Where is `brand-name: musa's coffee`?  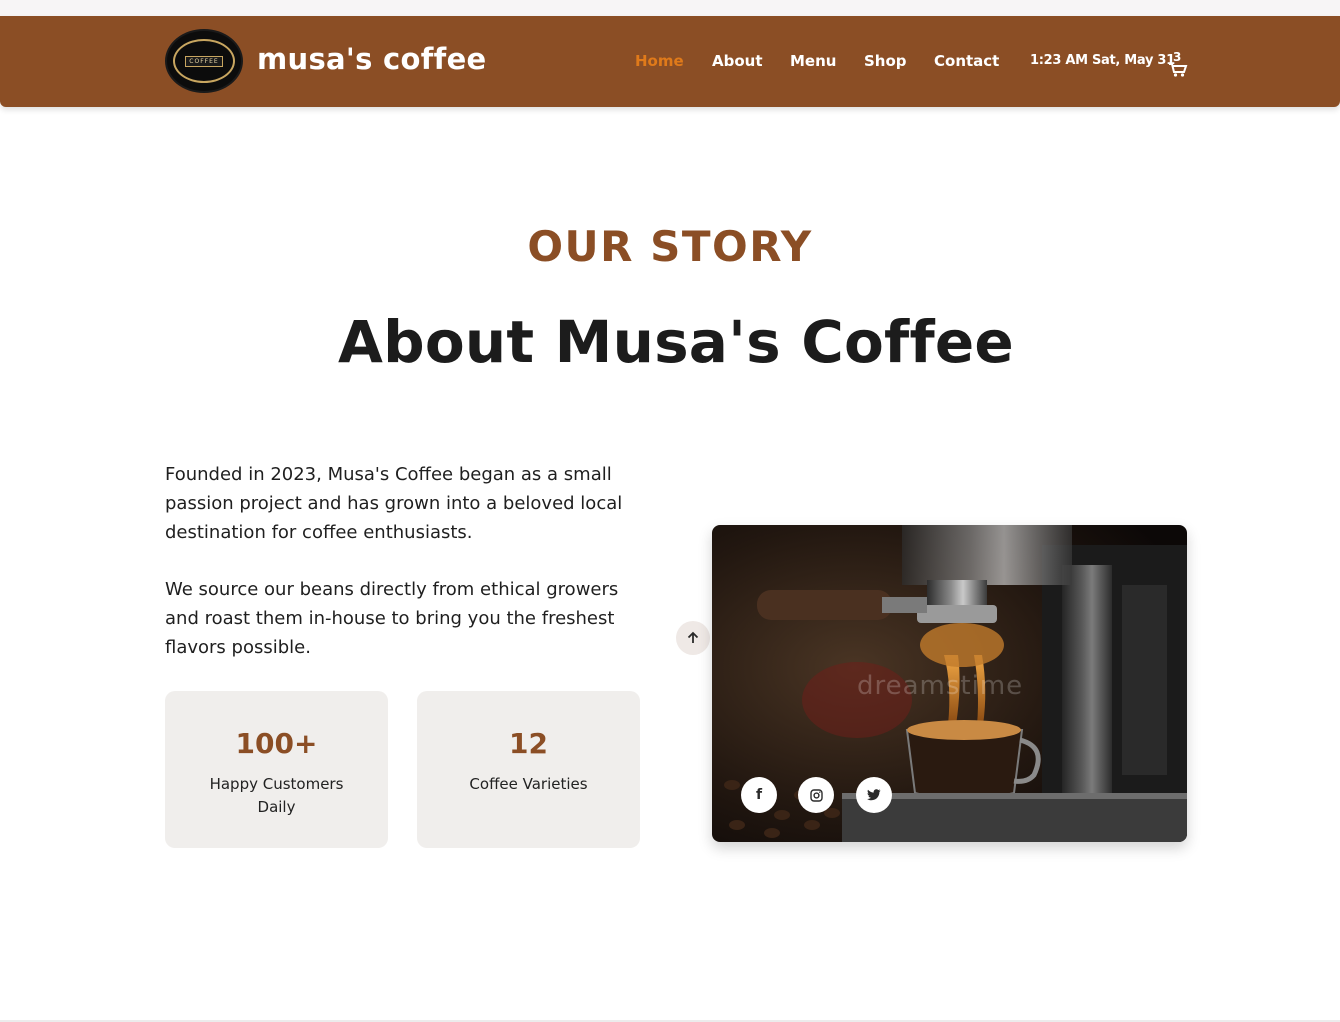
brand-name: musa's coffee is located at coordinates (372, 59).